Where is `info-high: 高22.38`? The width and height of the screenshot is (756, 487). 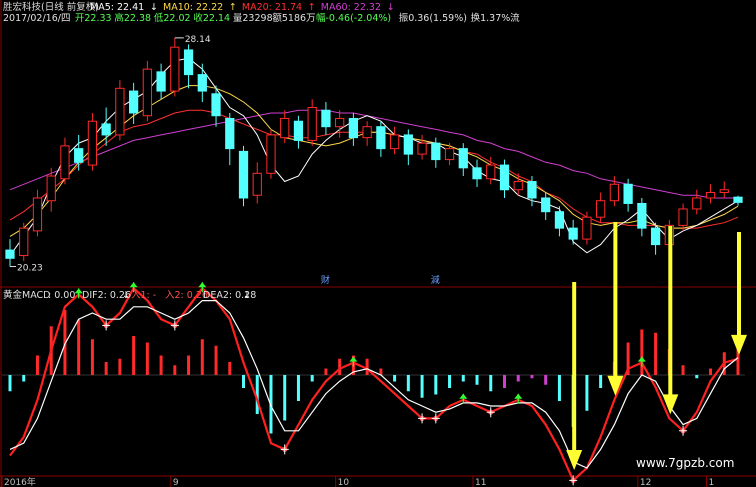 info-high: 高22.38 is located at coordinates (132, 18).